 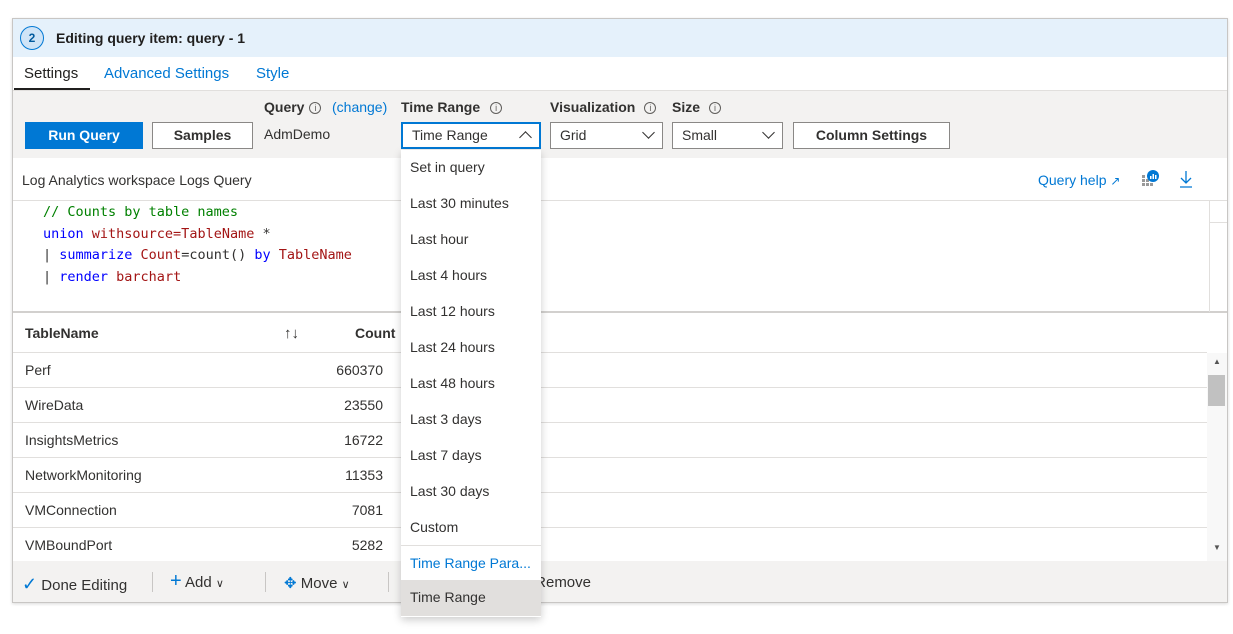 I want to click on menu-item: Last 12 hours, so click(x=471, y=312).